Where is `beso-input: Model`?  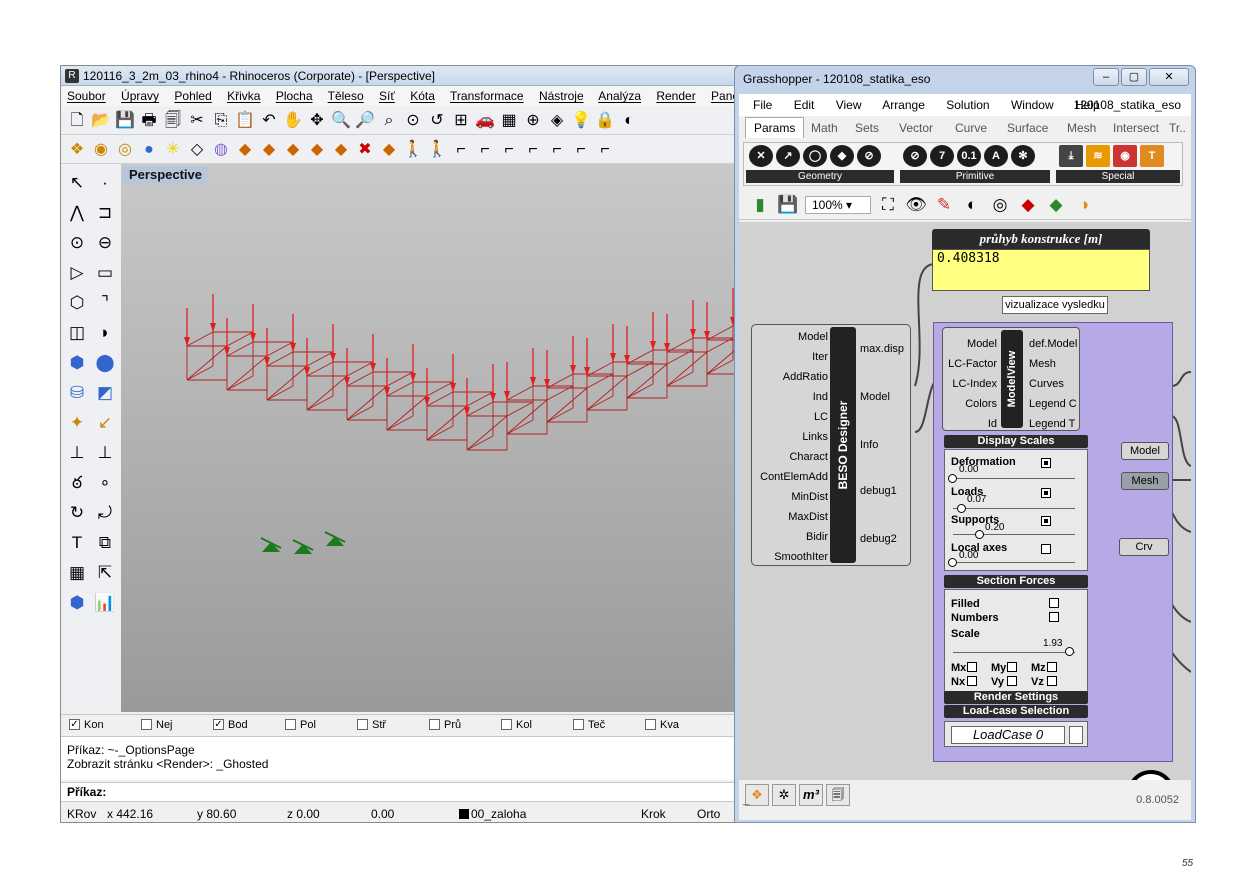
beso-input: Model is located at coordinates (793, 337).